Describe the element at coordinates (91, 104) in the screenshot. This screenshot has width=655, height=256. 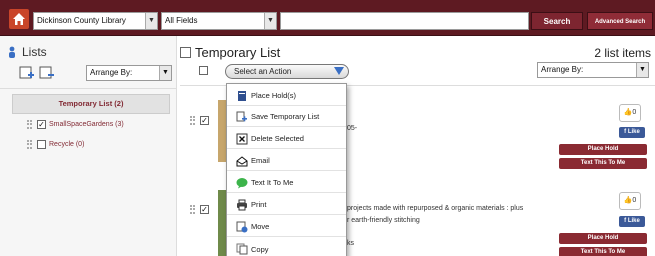
I see `sidebar-item-temporary-list: Temporary List (2)` at that location.